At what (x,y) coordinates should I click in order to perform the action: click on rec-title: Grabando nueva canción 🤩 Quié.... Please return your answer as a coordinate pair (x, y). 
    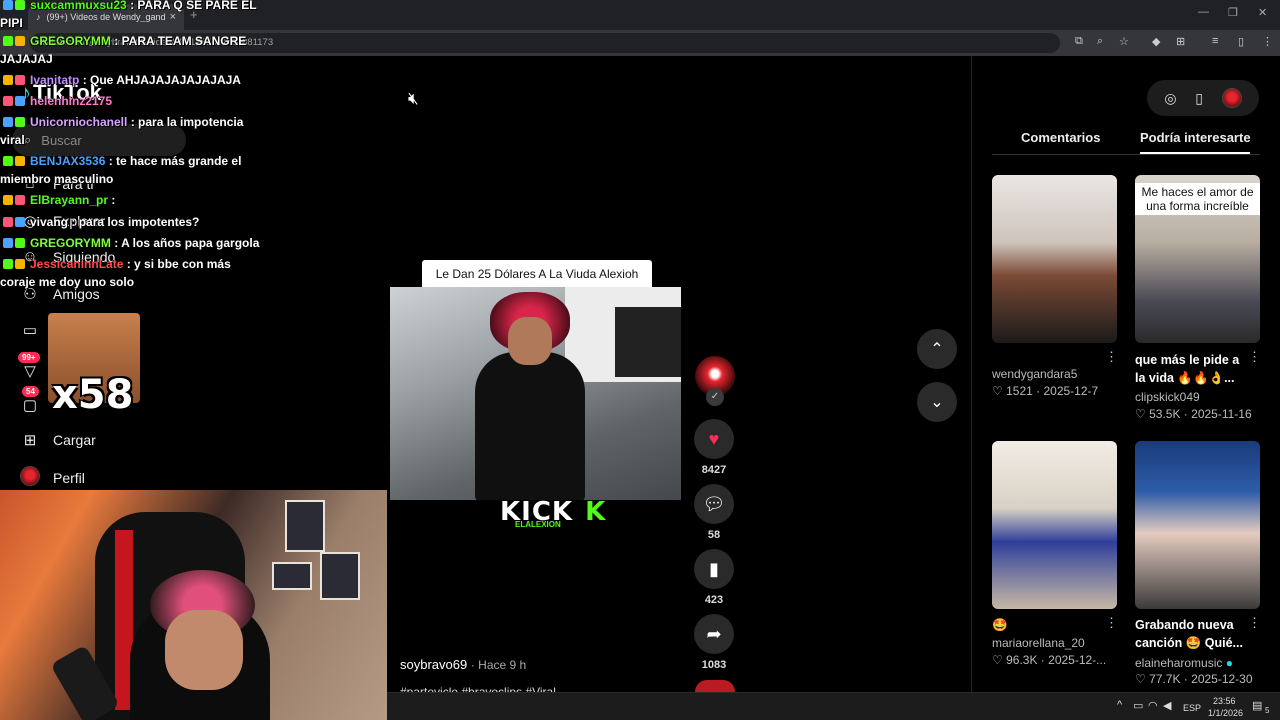
    Looking at the image, I should click on (1190, 634).